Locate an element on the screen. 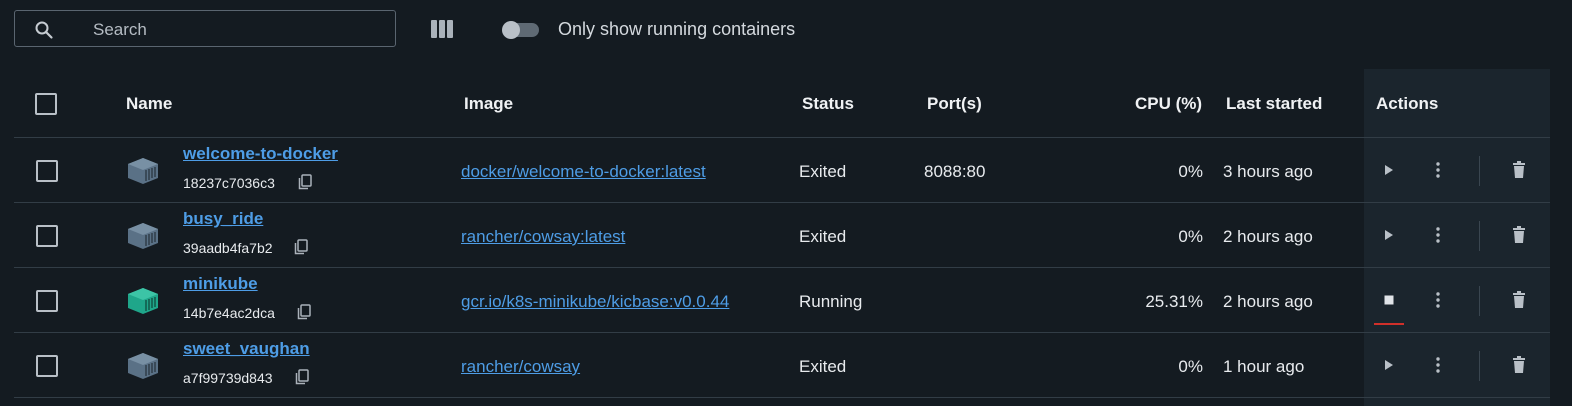  header-name: Name is located at coordinates (149, 104).